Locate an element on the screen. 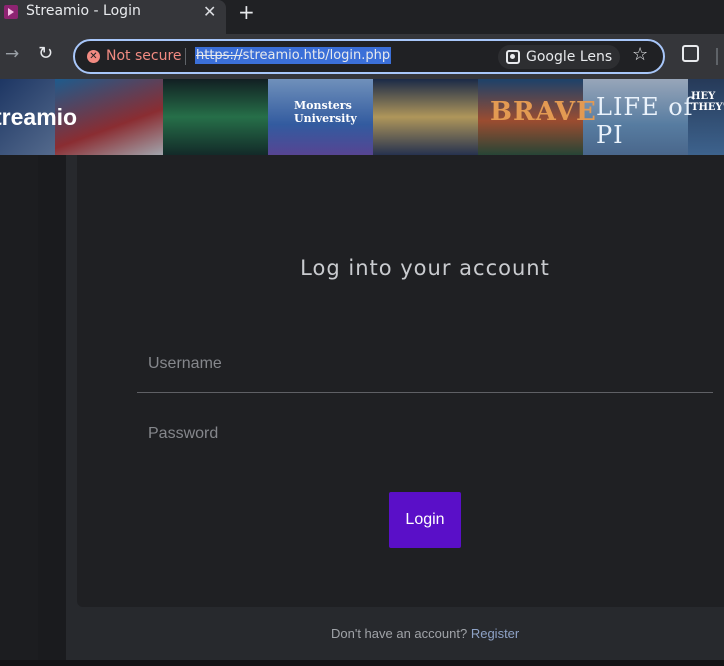 This screenshot has height=666, width=724. left-rail is located at coordinates (19, 407).